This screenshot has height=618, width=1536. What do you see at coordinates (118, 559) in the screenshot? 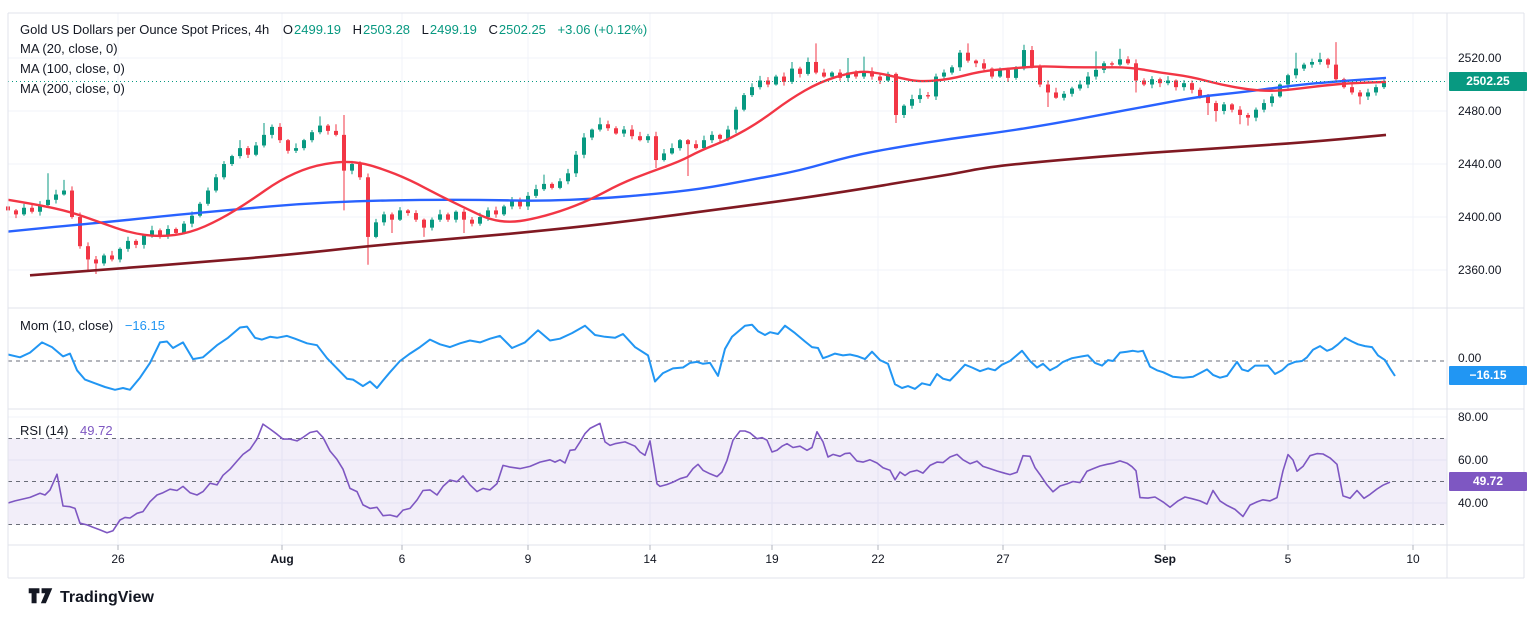
I see `time-axis-label: 26` at bounding box center [118, 559].